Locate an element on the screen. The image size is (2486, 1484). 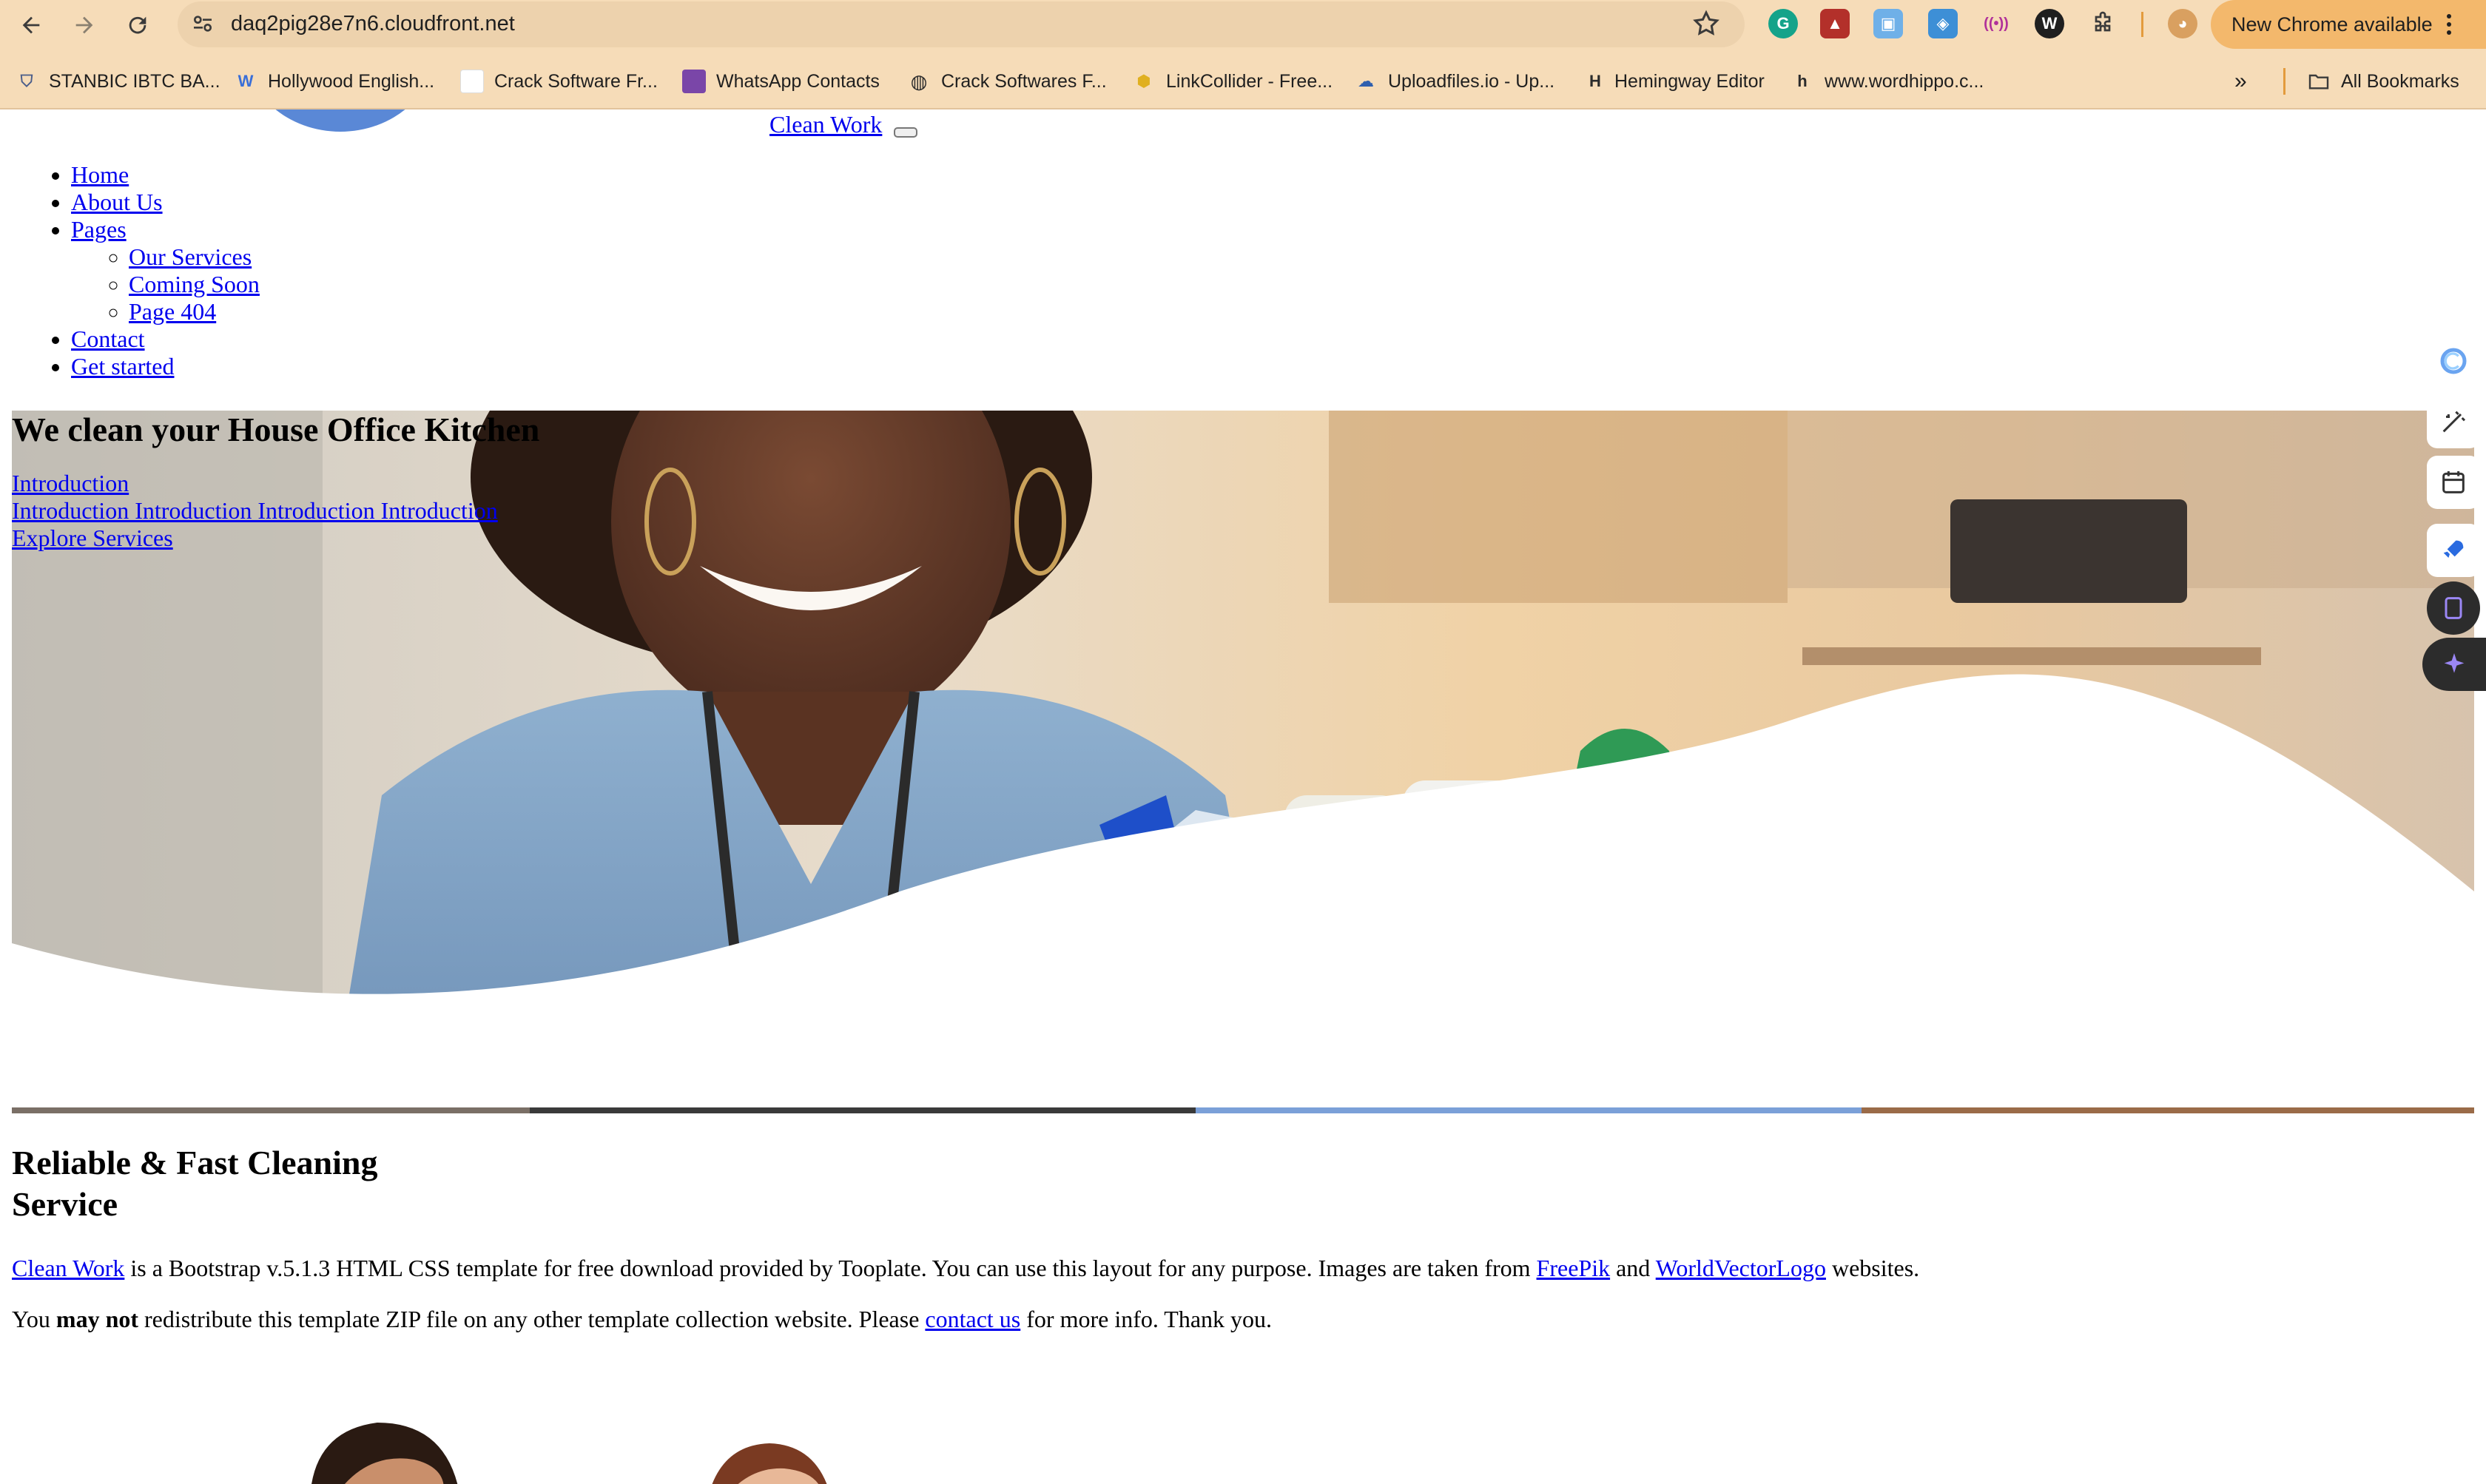
freepik-link: FreePik is located at coordinates (1574, 1268).